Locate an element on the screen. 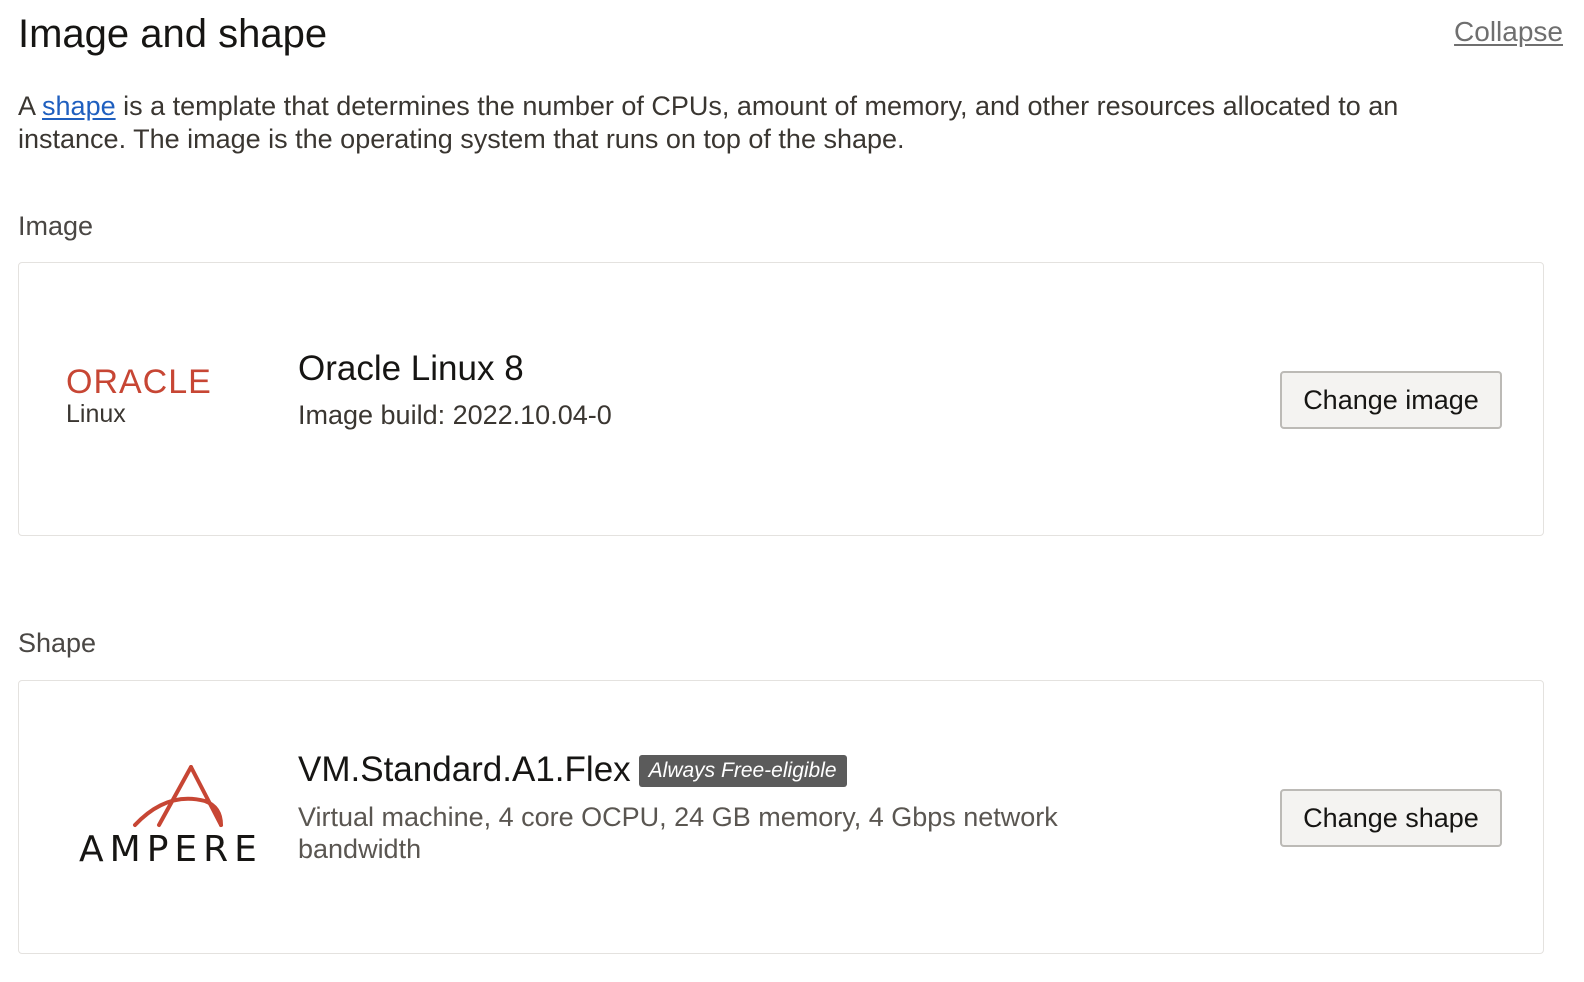 This screenshot has width=1584, height=982. shape-title-row: VM.Standard.A1.Flex Always Free-eligible is located at coordinates (572, 770).